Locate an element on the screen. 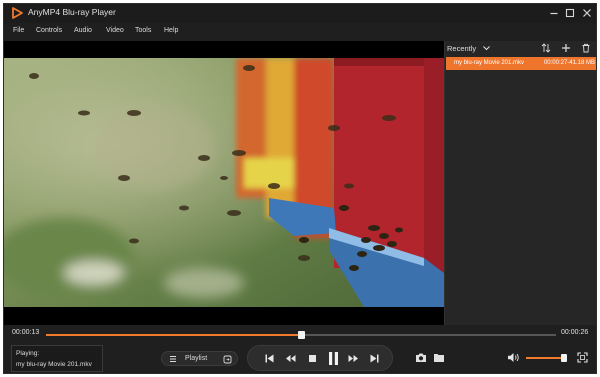 The width and height of the screenshot is (600, 377). sort-icon is located at coordinates (546, 48).